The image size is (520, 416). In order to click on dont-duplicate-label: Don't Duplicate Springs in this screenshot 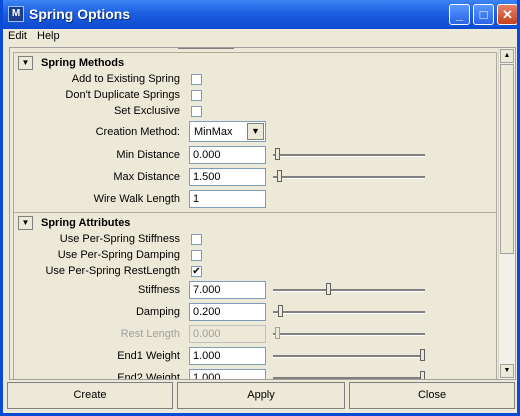, I will do `click(122, 95)`.